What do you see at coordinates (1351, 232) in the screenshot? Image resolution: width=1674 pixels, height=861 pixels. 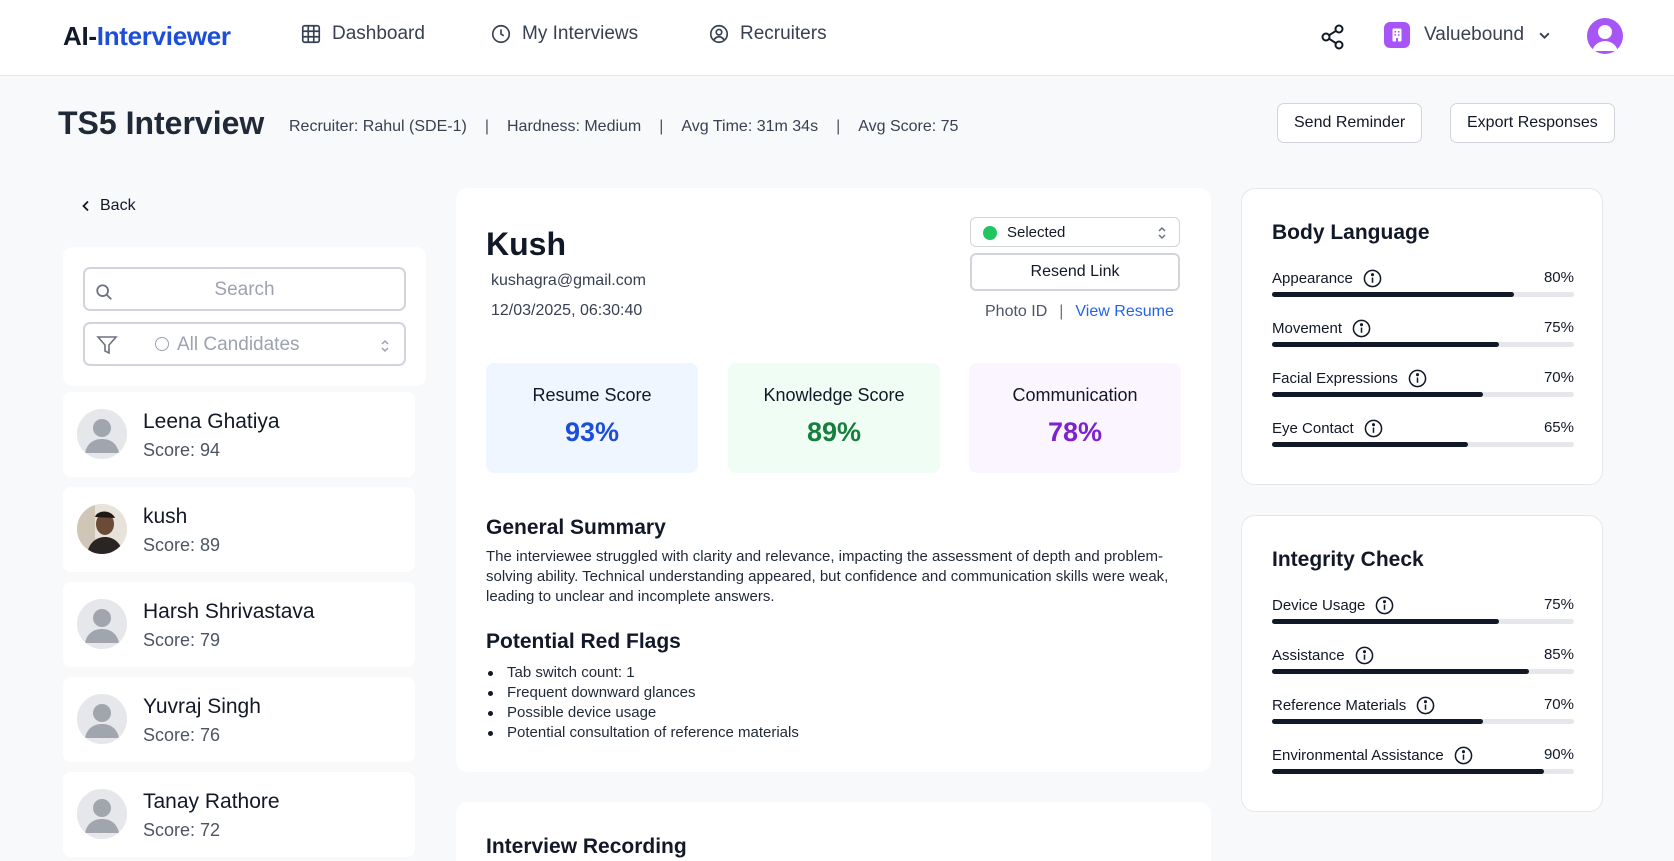 I see `body-language-title: Body Language` at bounding box center [1351, 232].